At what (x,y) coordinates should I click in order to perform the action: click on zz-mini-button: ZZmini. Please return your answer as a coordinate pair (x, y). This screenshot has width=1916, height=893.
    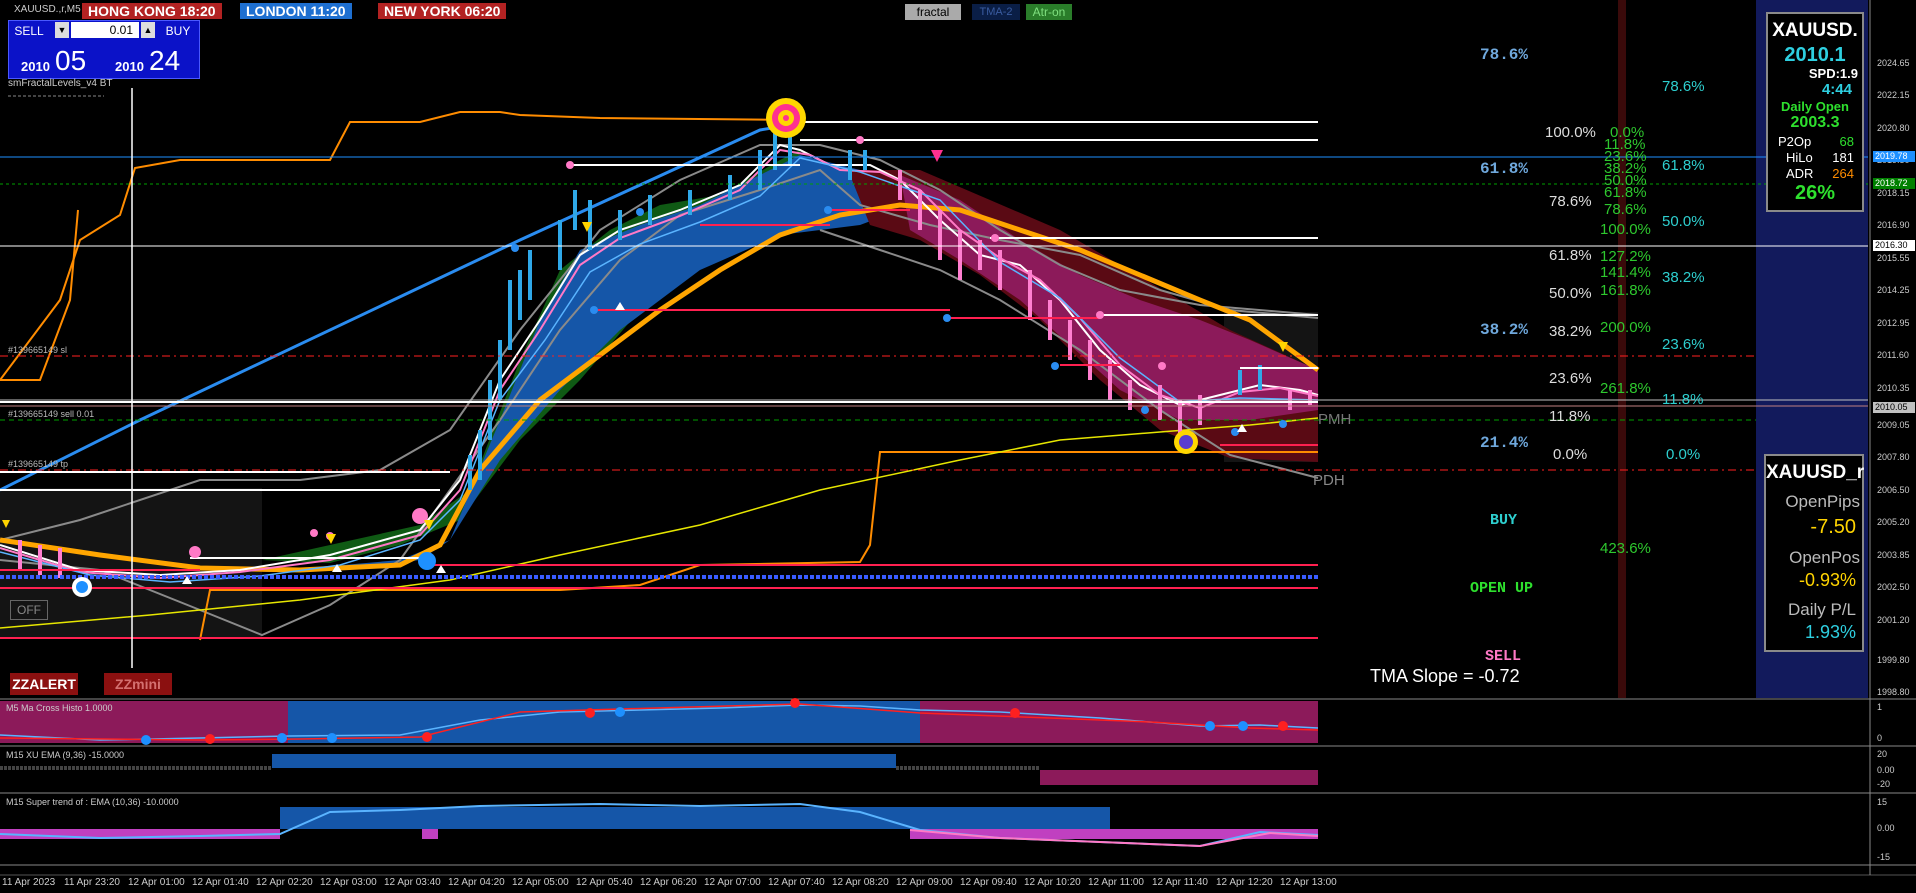
    Looking at the image, I should click on (138, 684).